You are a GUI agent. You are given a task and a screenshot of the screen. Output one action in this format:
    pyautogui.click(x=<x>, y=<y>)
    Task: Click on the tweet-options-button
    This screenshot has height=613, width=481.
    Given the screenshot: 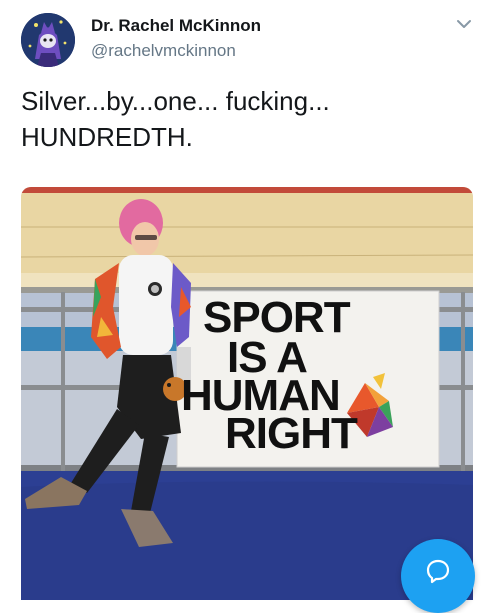 What is the action you would take?
    pyautogui.click(x=464, y=24)
    